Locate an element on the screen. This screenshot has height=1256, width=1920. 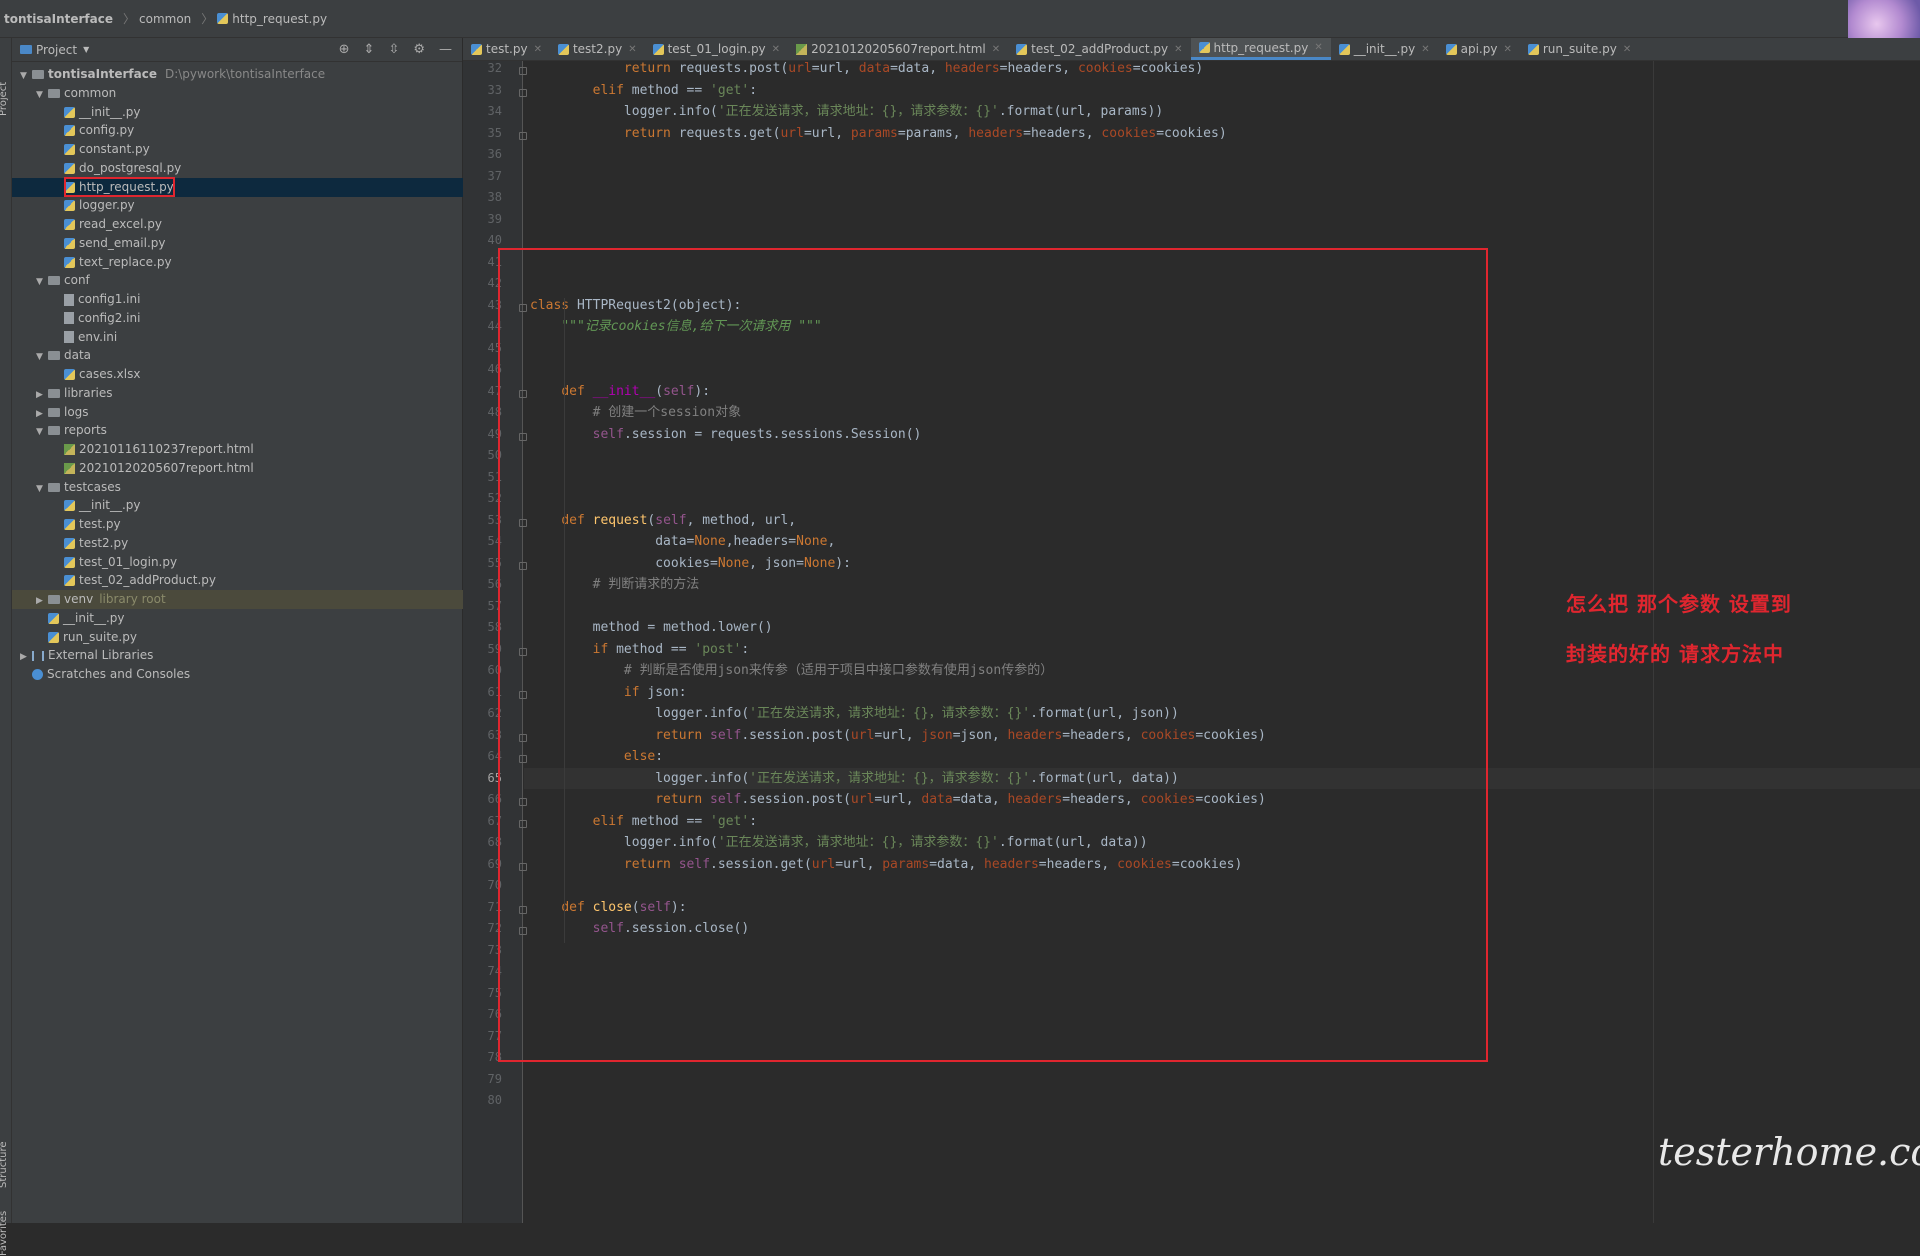
tree-item: test2.py is located at coordinates (257, 543).